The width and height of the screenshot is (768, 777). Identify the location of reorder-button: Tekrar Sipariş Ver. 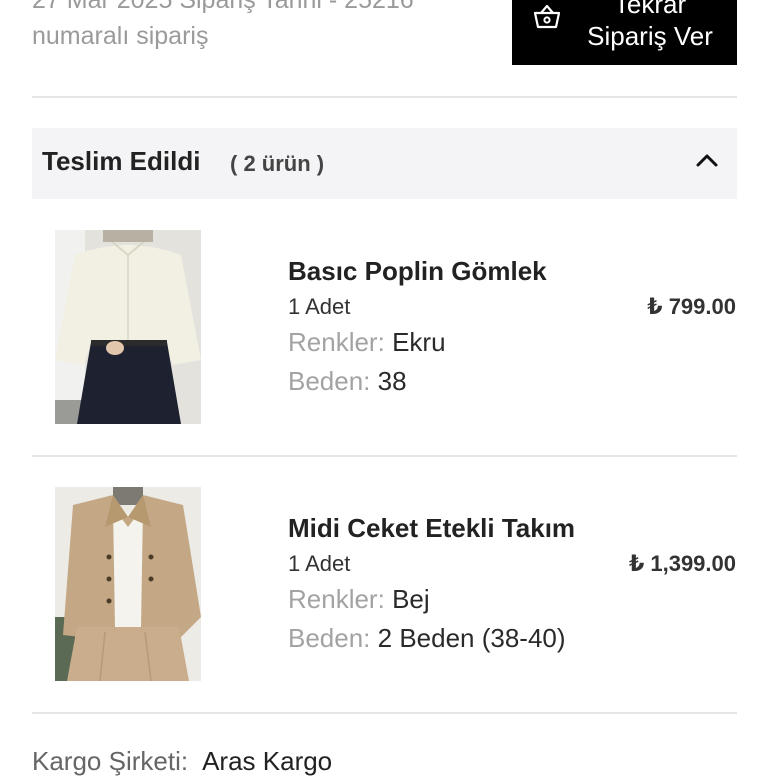
(624, 32).